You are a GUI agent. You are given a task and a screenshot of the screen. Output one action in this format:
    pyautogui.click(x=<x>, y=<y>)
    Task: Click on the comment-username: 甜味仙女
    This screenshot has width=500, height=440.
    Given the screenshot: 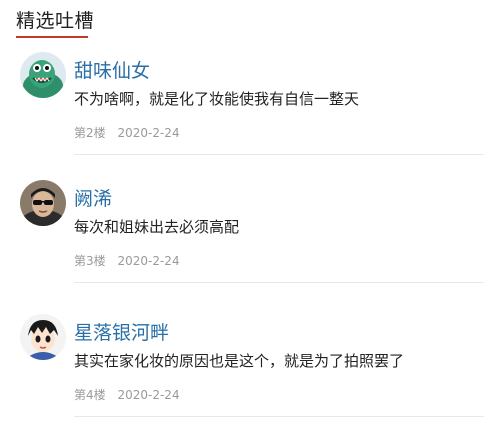 What is the action you would take?
    pyautogui.click(x=112, y=69)
    